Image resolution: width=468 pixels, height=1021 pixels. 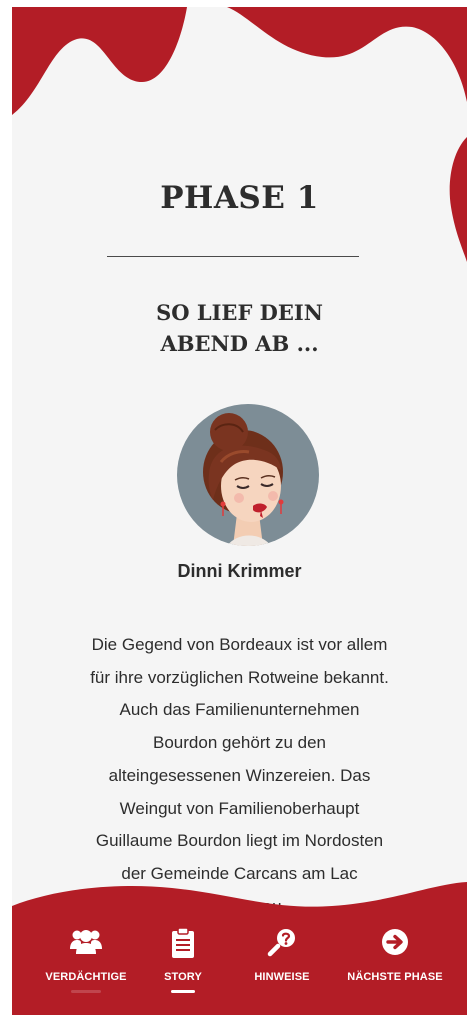 What do you see at coordinates (239, 677) in the screenshot?
I see `story-line: für ihre vorzüglichen Rotweine bekannt.` at bounding box center [239, 677].